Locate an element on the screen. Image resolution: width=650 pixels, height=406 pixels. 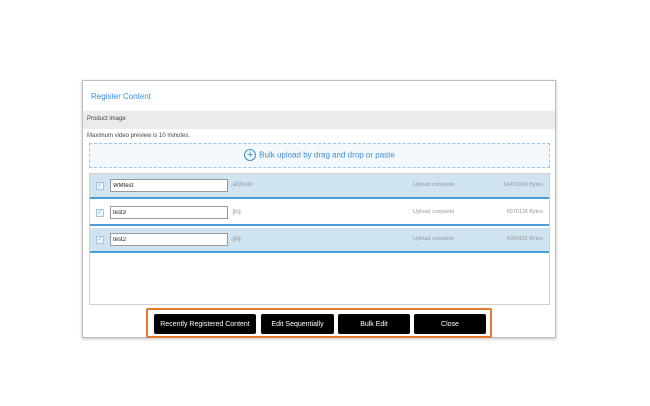
recently-registered-content-button: Recently Registered Content is located at coordinates (205, 324).